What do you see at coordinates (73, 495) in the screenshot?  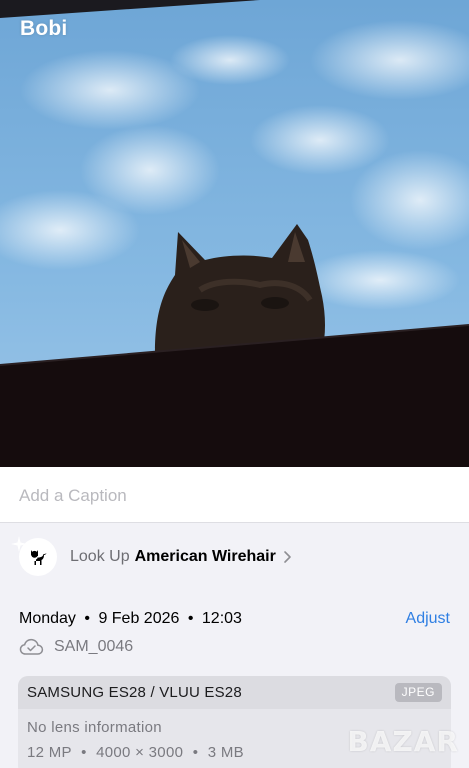 I see `caption-placeholder: Add a Caption` at bounding box center [73, 495].